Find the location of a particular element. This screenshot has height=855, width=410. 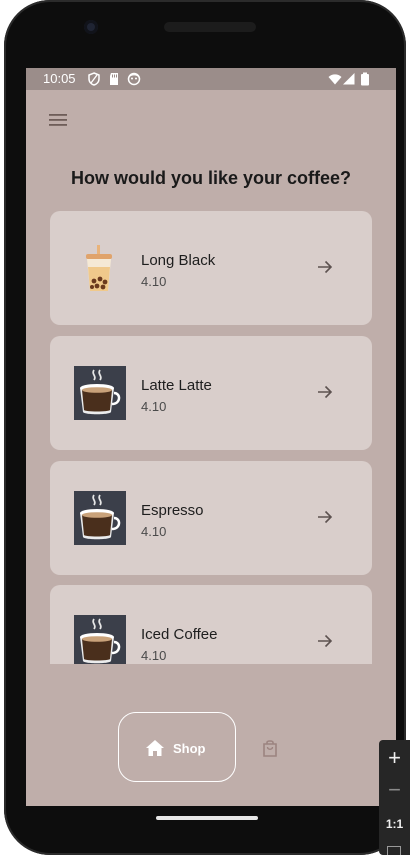

zoom-out-button: − is located at coordinates (394, 790).